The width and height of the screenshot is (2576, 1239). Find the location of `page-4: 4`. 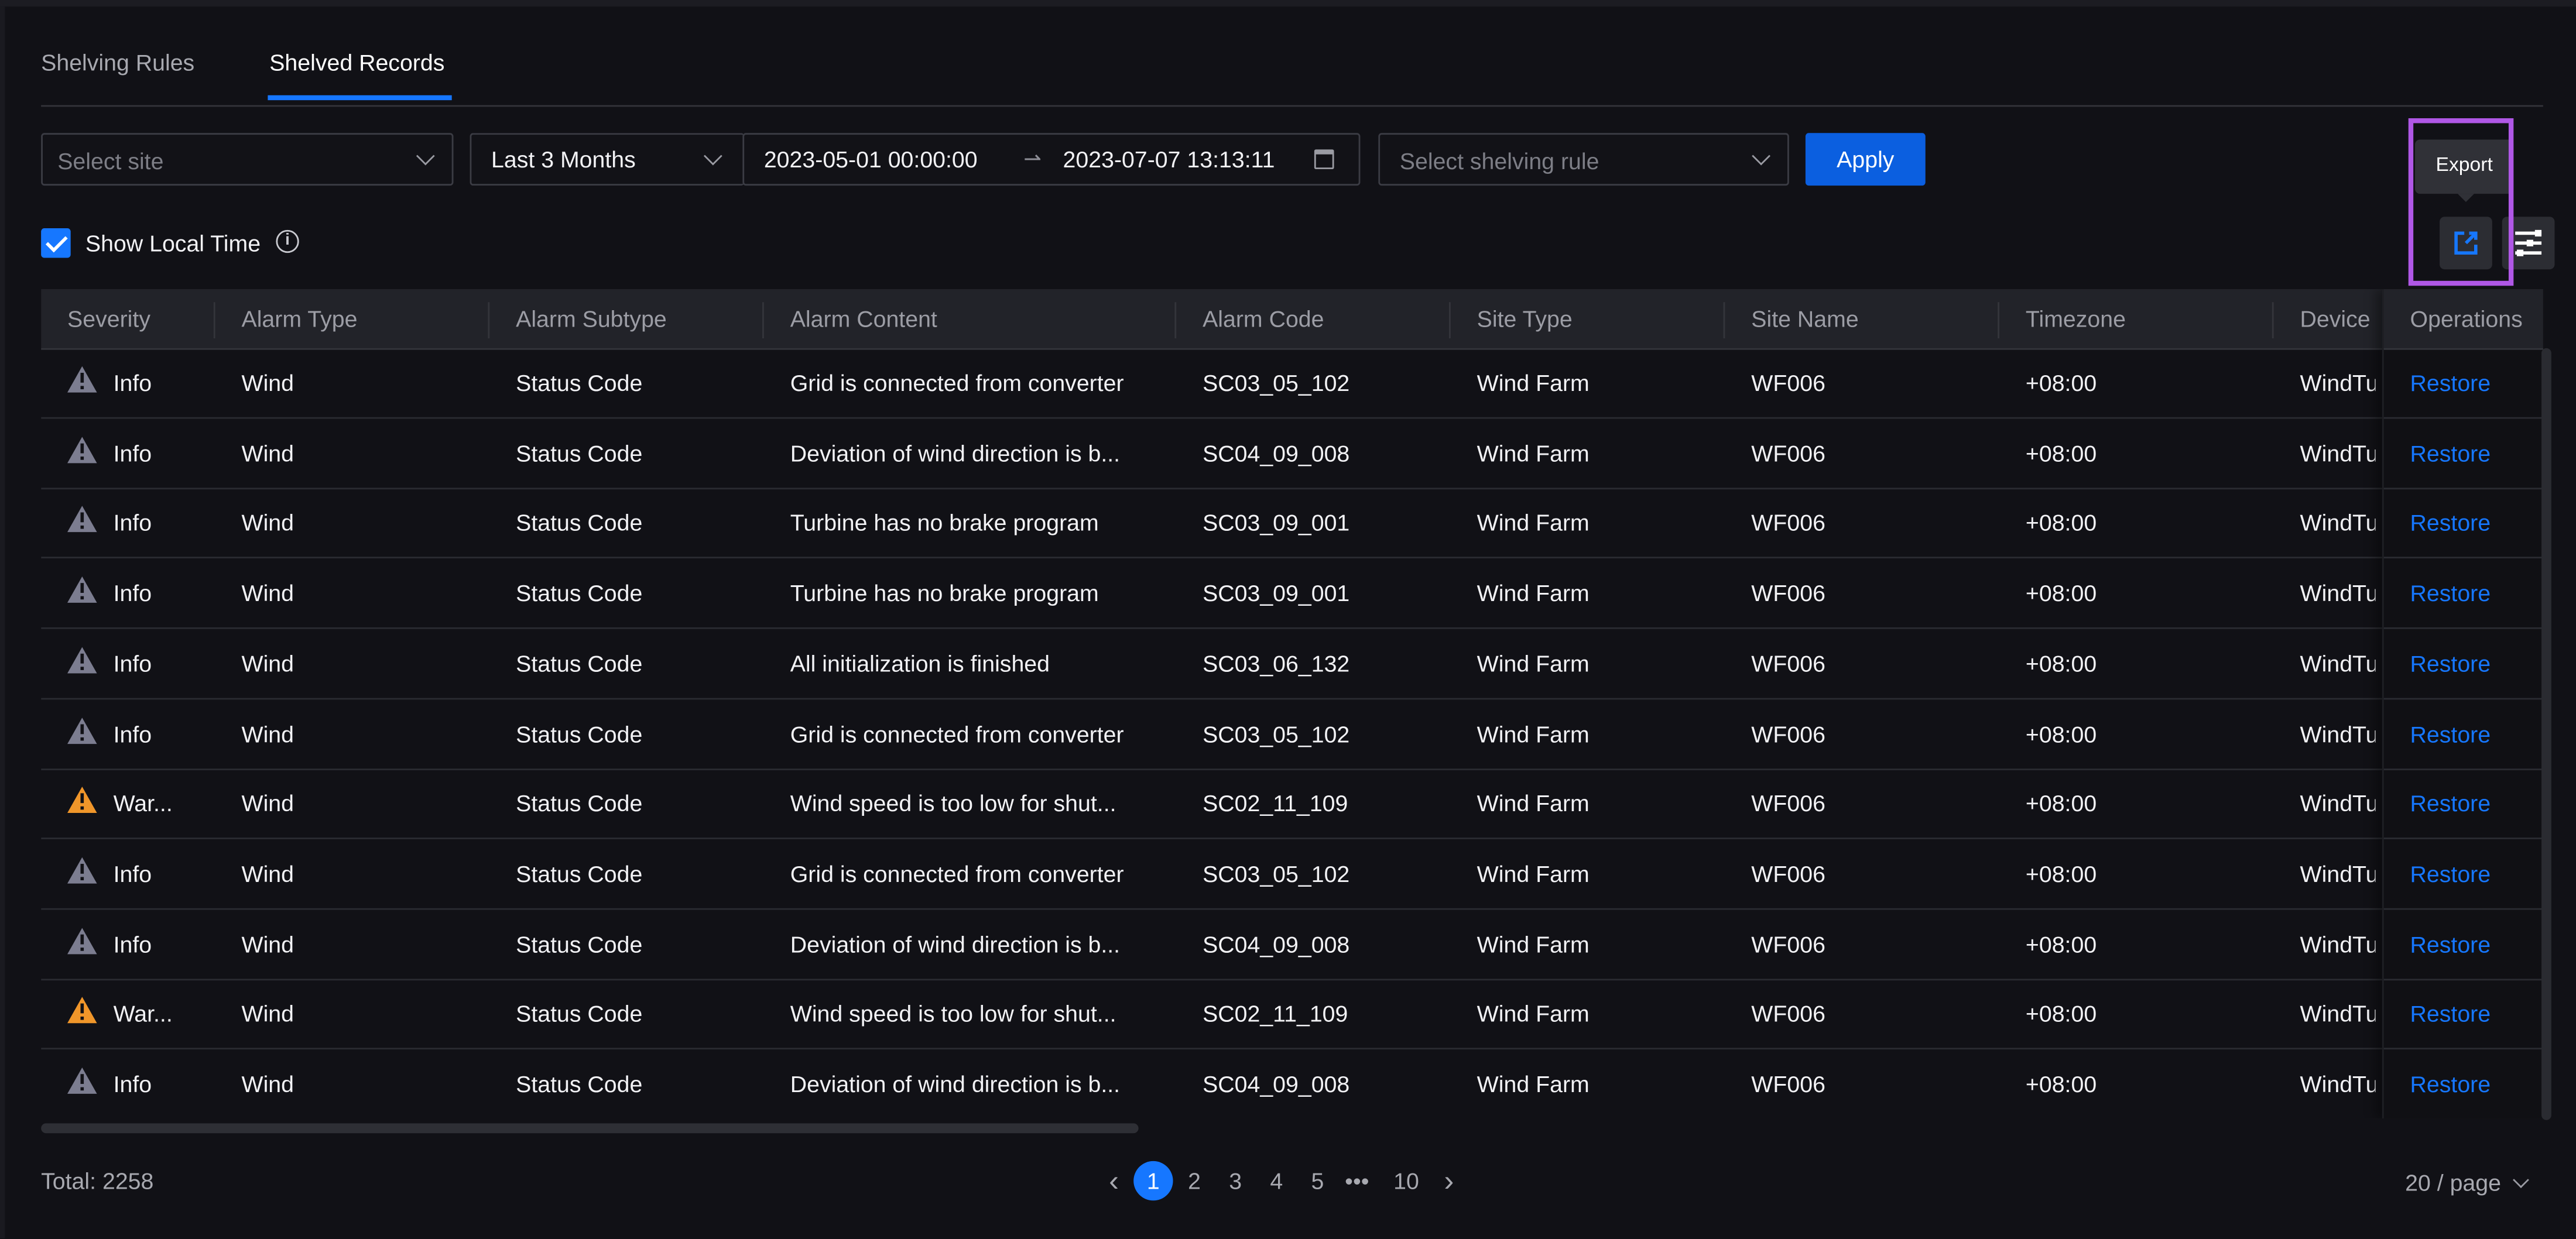

page-4: 4 is located at coordinates (1276, 1180).